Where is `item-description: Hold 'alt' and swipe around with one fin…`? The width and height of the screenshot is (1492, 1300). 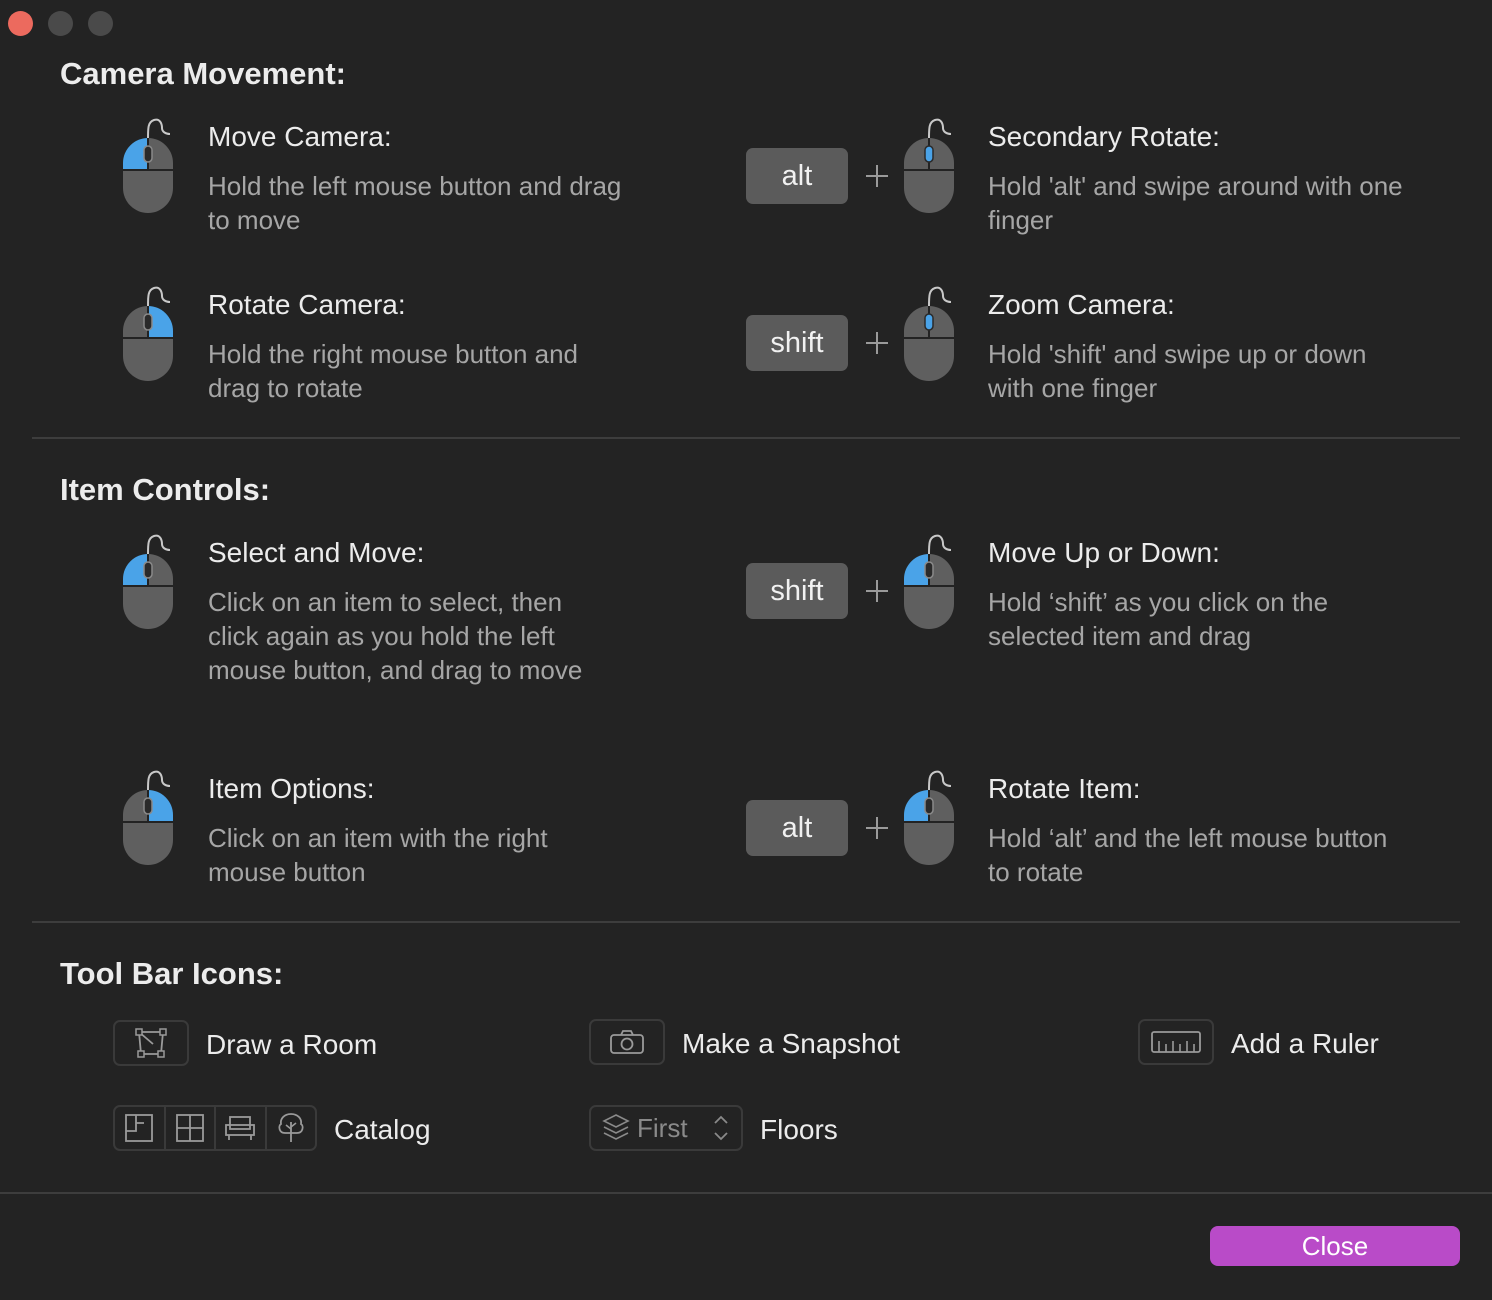
item-description: Hold 'alt' and swipe around with one fin… is located at coordinates (1195, 203).